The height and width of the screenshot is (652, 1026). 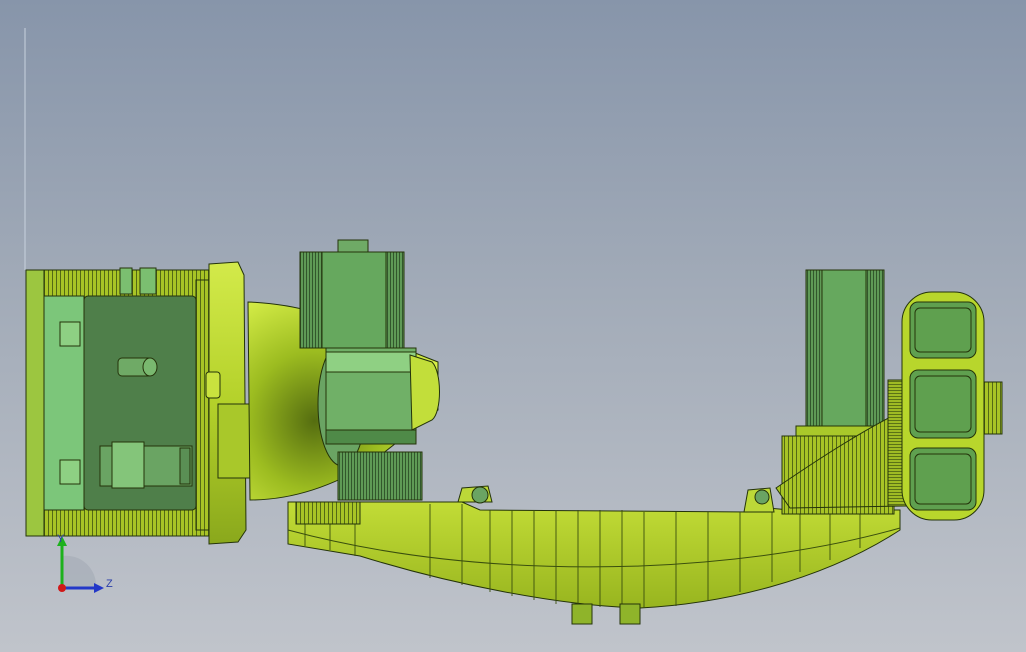 I want to click on triad-origin-icon, so click(x=62, y=588).